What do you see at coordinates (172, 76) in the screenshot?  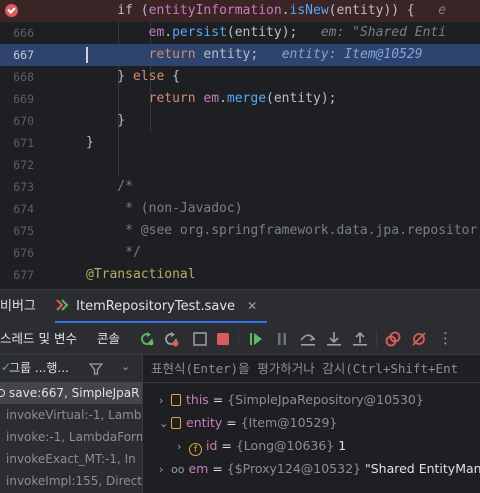 I see `code-token: {` at bounding box center [172, 76].